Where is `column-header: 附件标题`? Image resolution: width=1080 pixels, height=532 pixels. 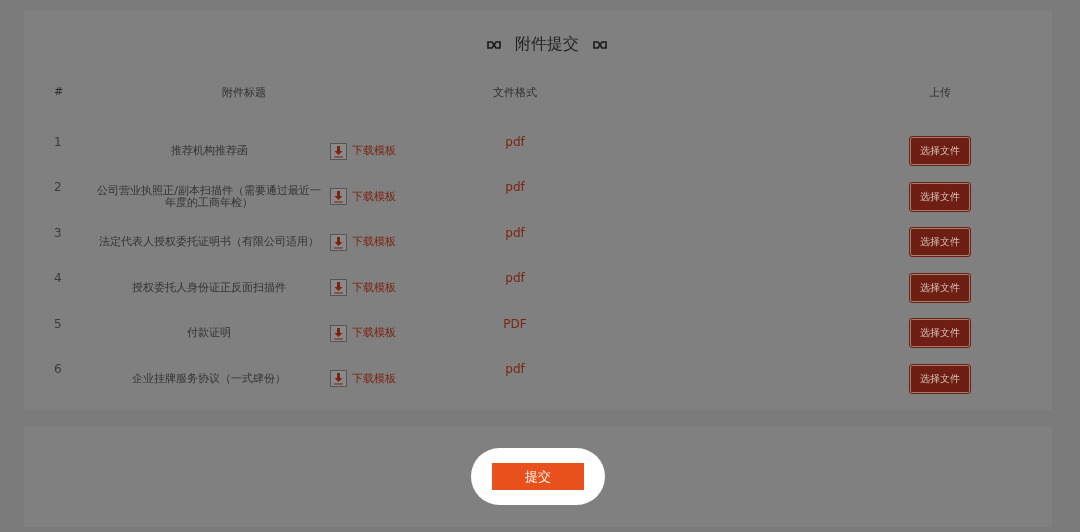
column-header: 附件标题 is located at coordinates (244, 93).